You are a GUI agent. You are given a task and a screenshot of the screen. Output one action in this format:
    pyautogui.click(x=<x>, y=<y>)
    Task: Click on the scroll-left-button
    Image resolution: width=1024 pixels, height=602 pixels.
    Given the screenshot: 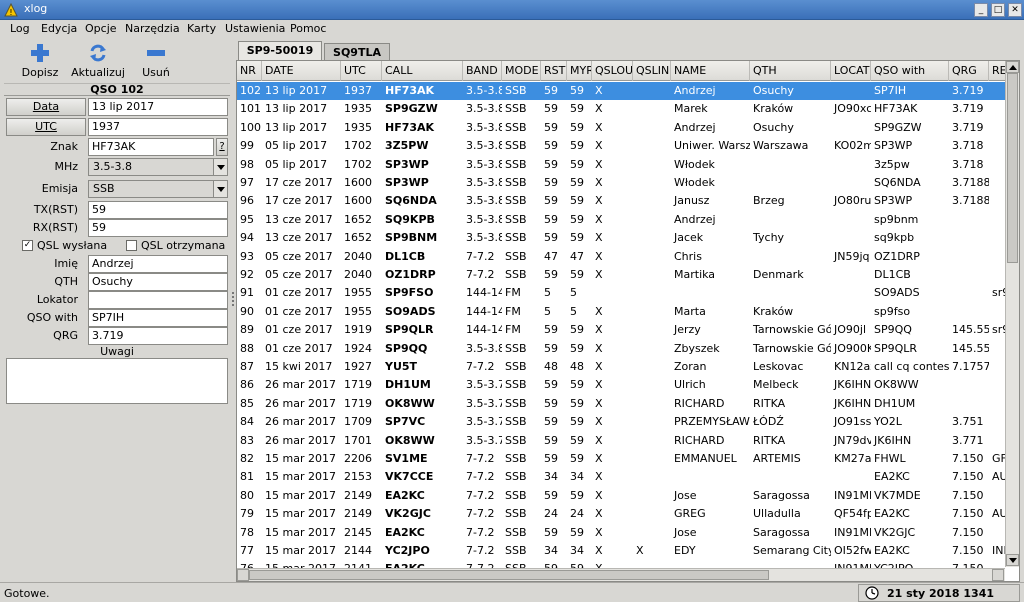 What is the action you would take?
    pyautogui.click(x=243, y=575)
    